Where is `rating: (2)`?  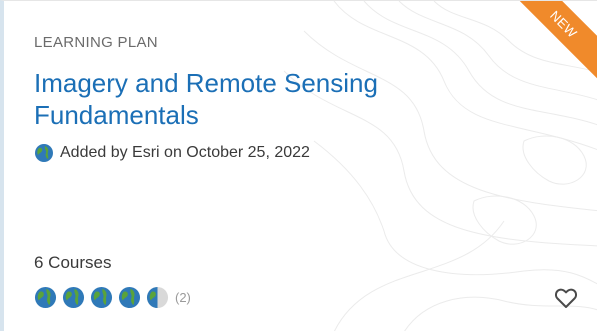
rating: (2) is located at coordinates (112, 297).